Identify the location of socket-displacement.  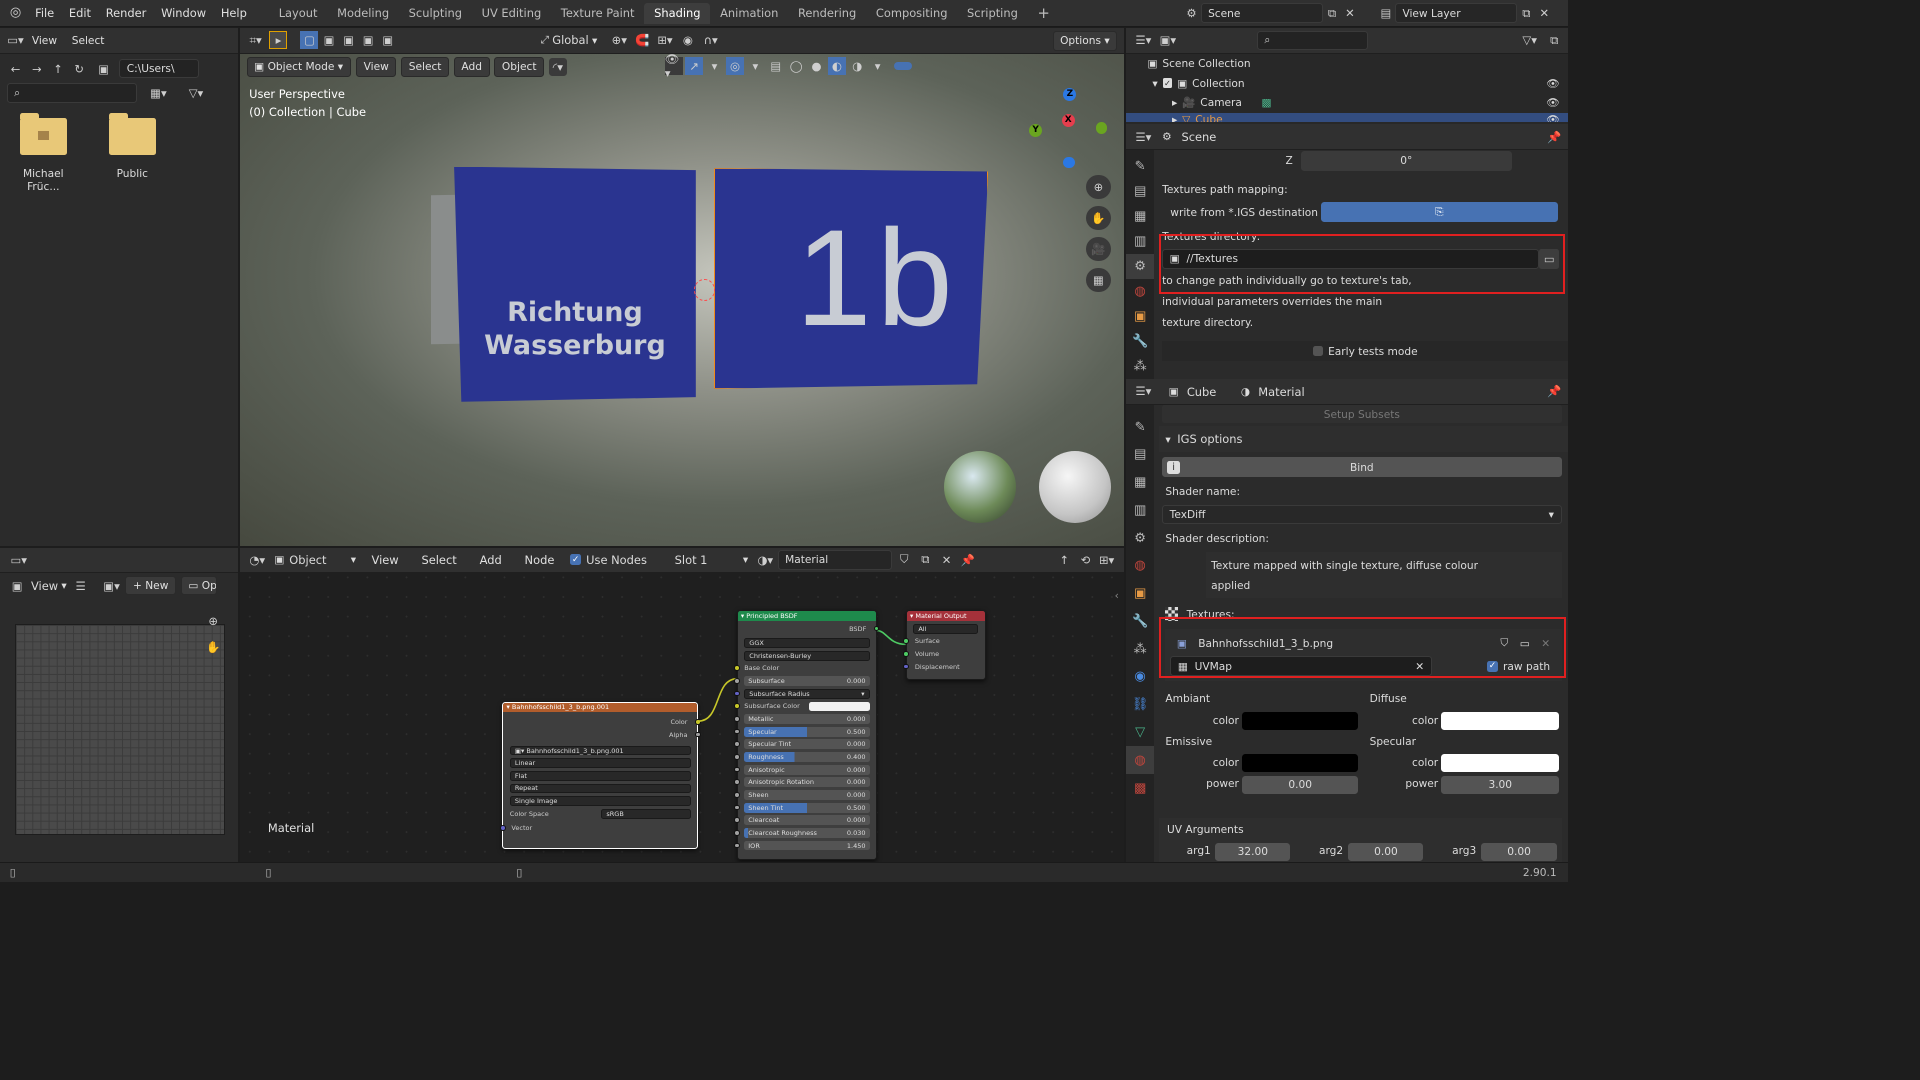
(906, 666).